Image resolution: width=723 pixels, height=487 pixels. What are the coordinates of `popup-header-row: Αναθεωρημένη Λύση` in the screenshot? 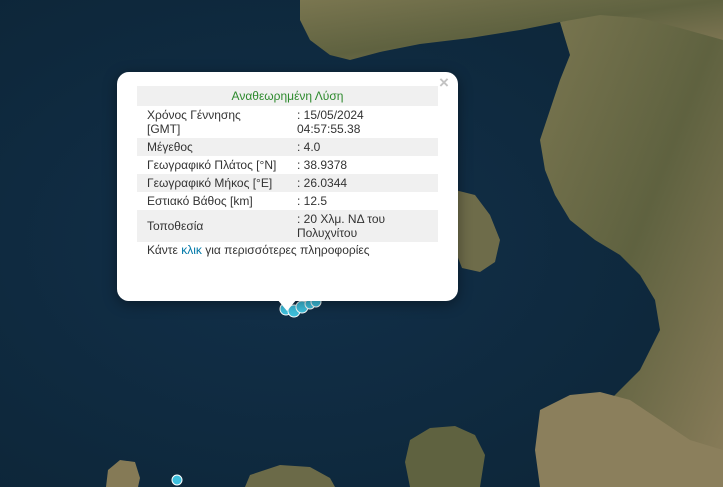 It's located at (287, 96).